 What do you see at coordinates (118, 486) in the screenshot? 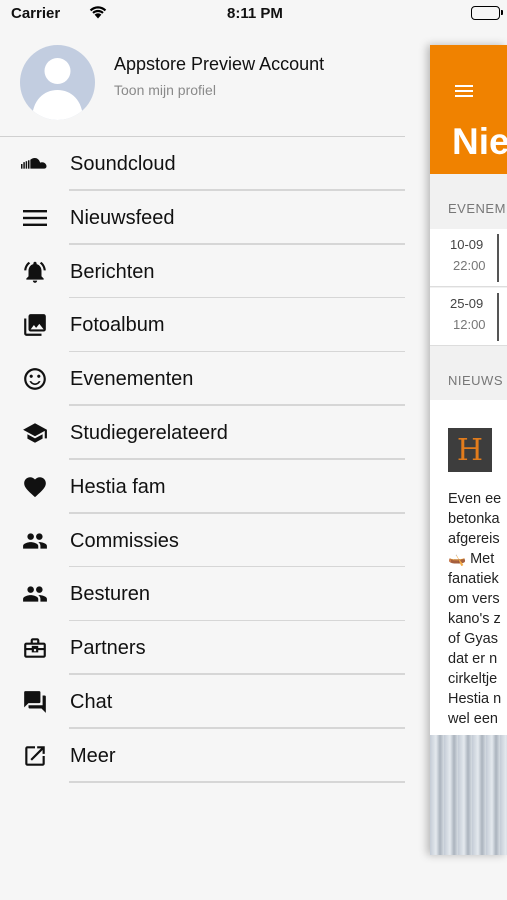
I see `menu-label: Hestia fam` at bounding box center [118, 486].